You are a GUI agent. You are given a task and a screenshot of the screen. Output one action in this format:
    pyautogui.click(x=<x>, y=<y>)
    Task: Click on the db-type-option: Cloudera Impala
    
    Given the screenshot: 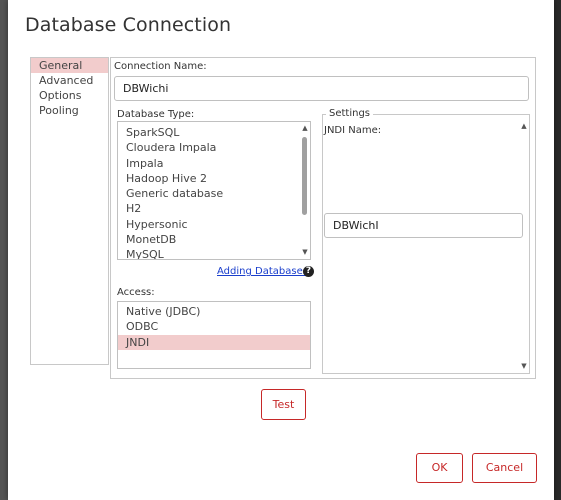 What is the action you would take?
    pyautogui.click(x=214, y=147)
    